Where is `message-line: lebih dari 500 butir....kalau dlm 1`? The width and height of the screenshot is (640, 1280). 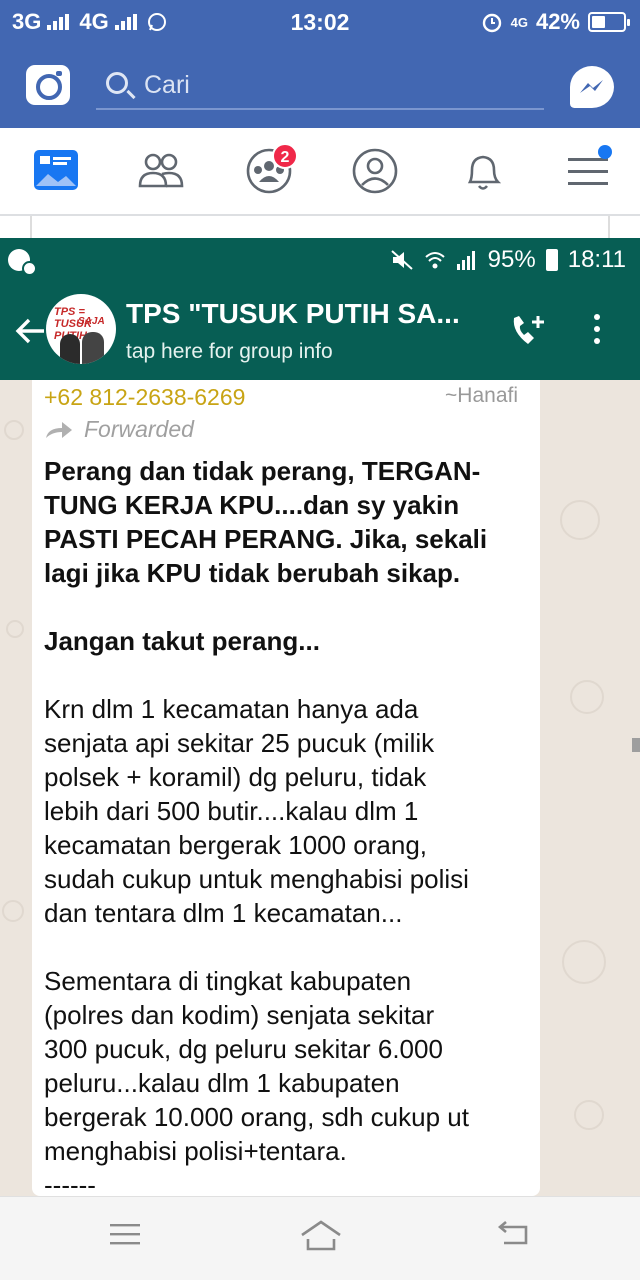 message-line: lebih dari 500 butir....kalau dlm 1 is located at coordinates (231, 811).